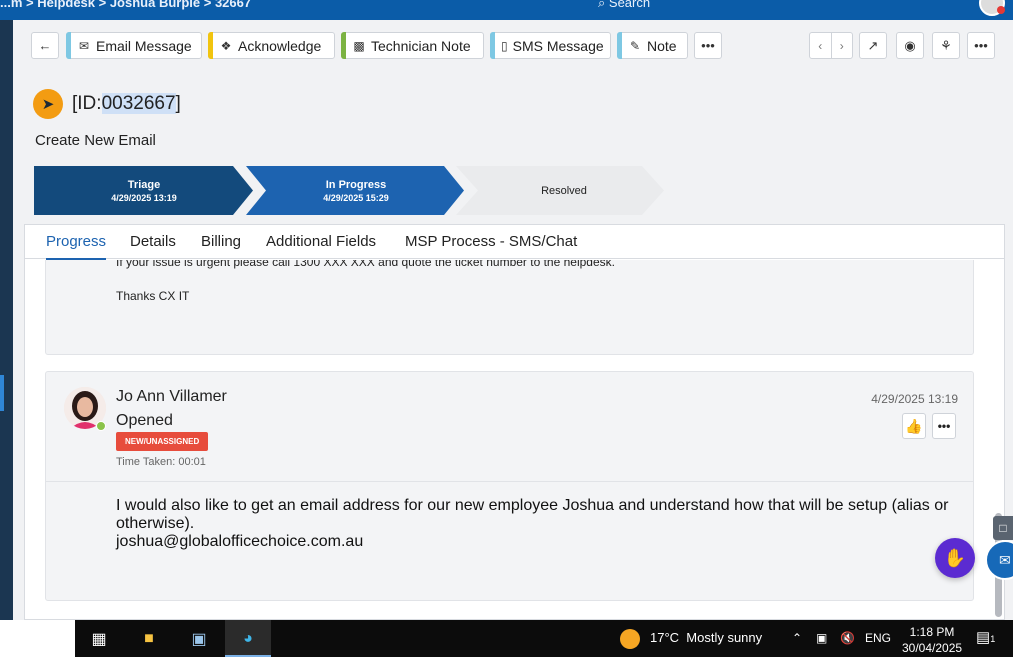 The width and height of the screenshot is (1013, 657). I want to click on overflow-menu-button: •••, so click(981, 45).